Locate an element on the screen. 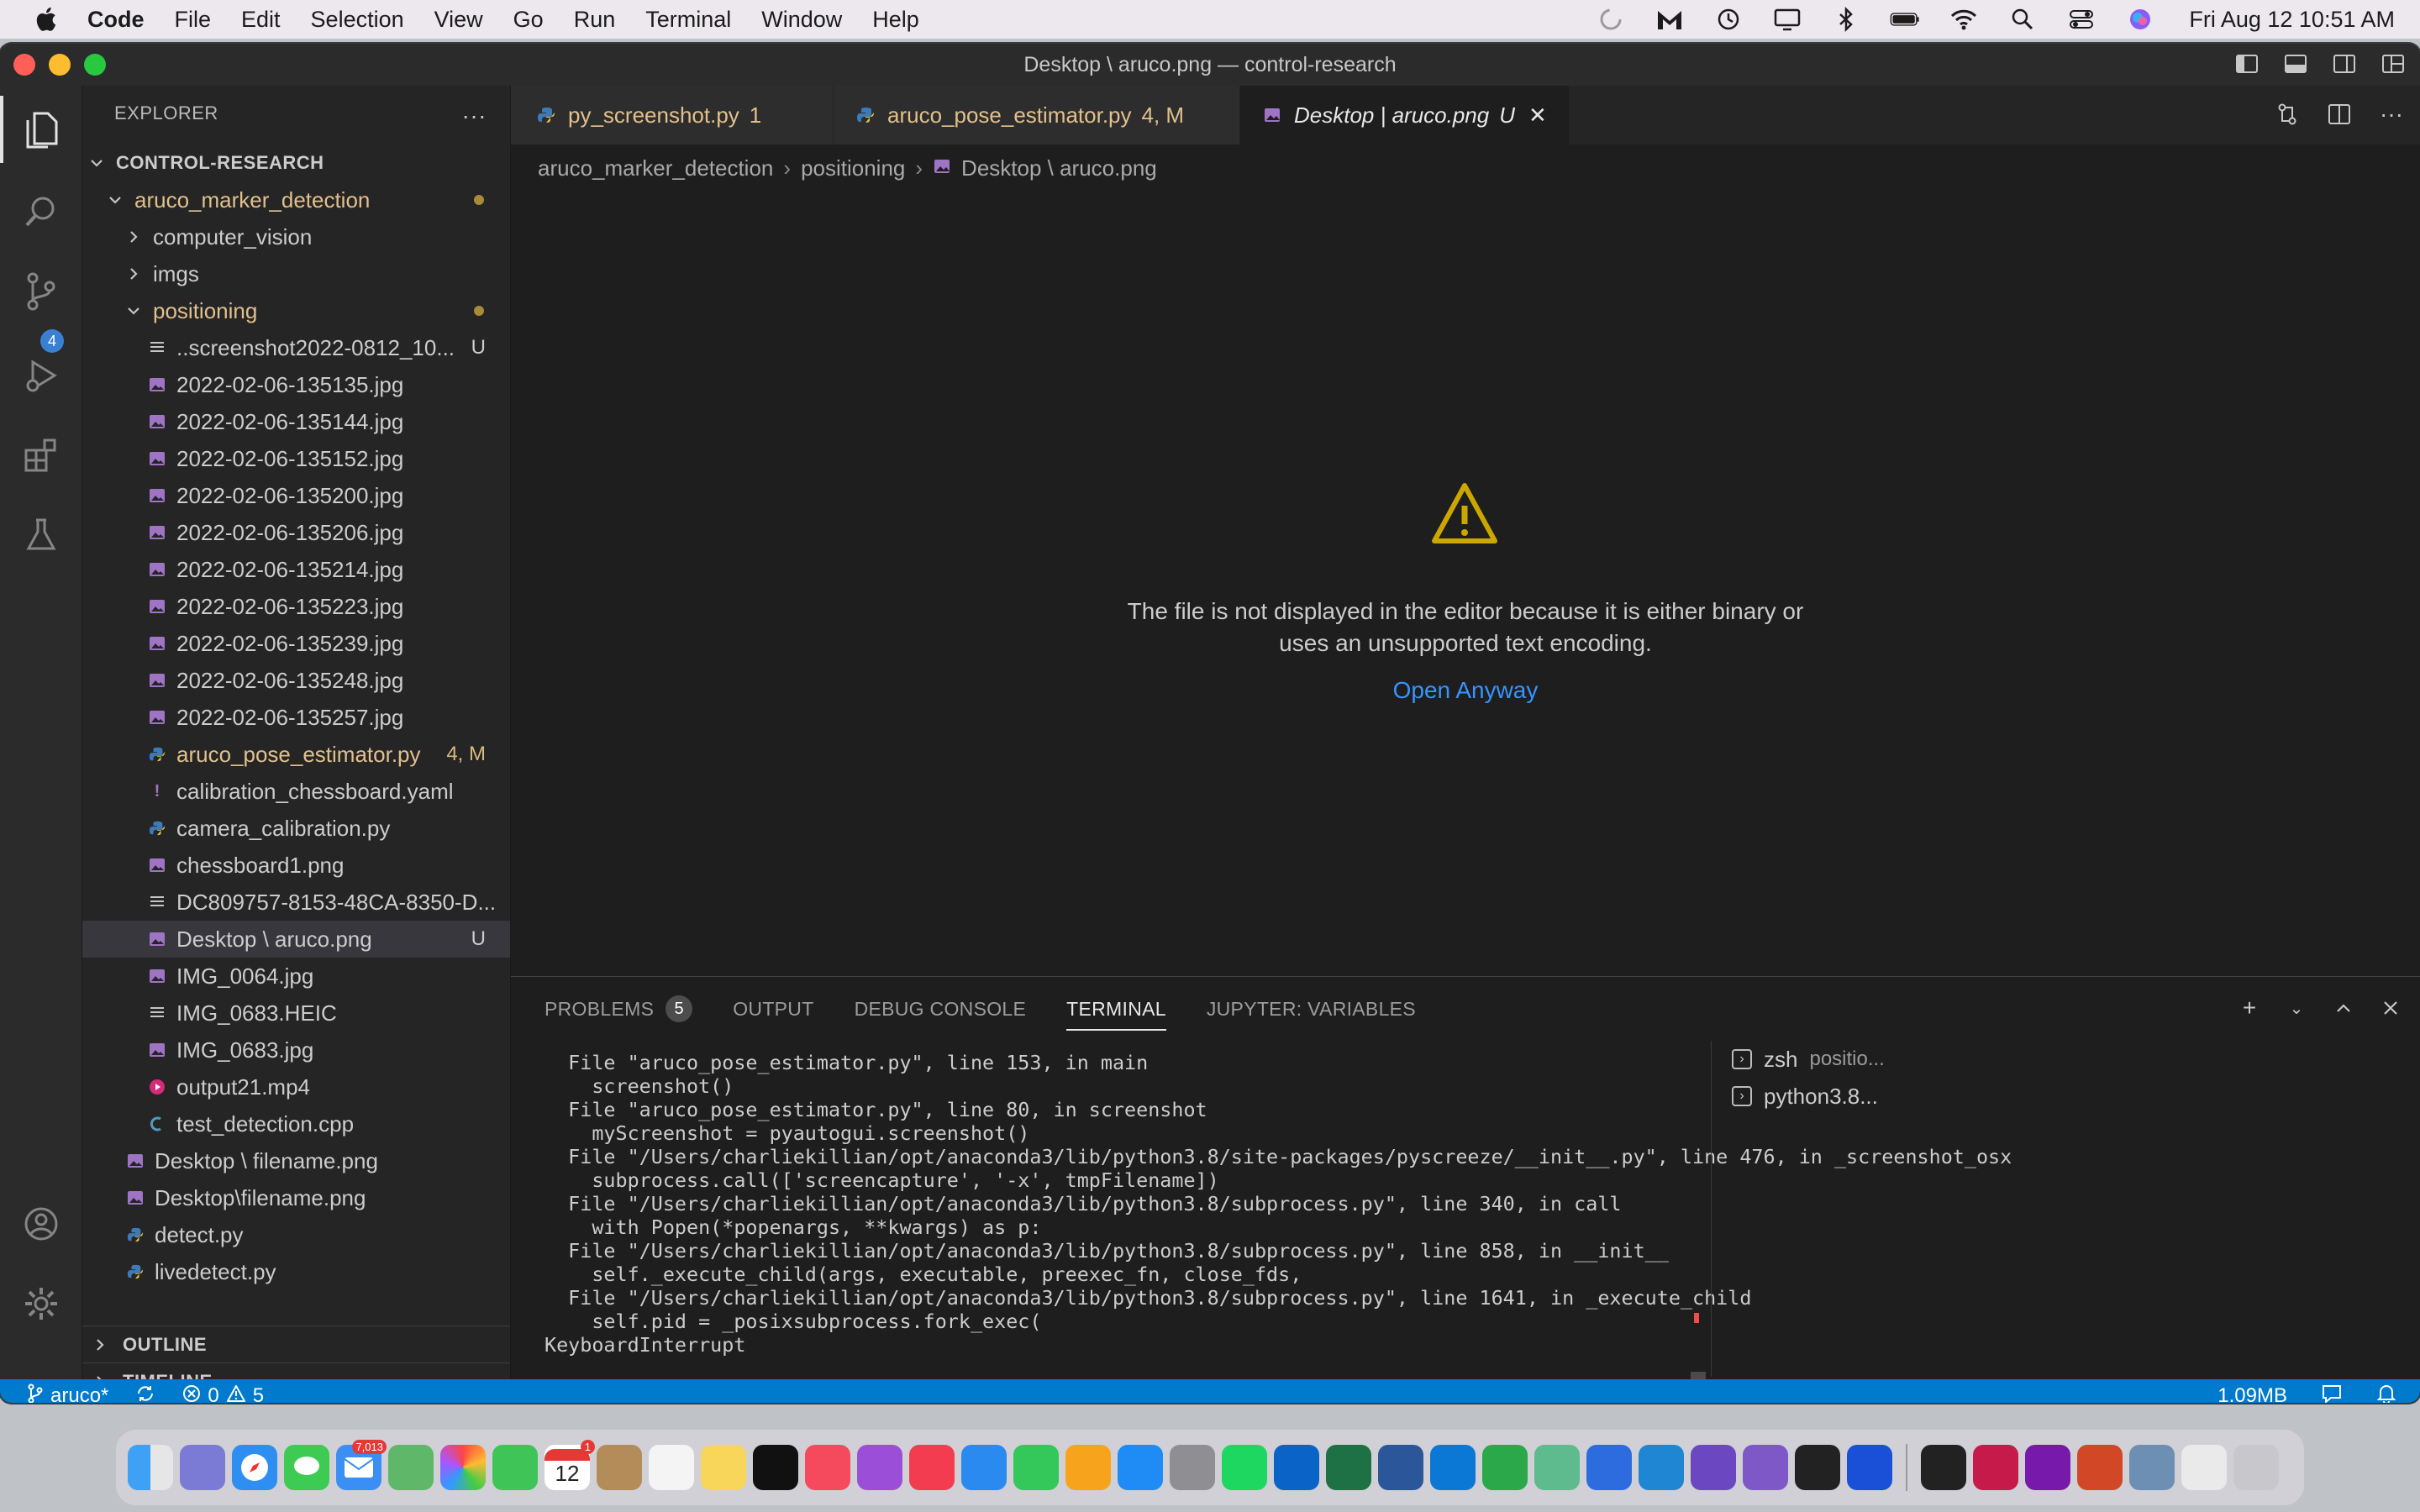 This screenshot has width=2420, height=1512. wifi-icon is located at coordinates (1964, 19).